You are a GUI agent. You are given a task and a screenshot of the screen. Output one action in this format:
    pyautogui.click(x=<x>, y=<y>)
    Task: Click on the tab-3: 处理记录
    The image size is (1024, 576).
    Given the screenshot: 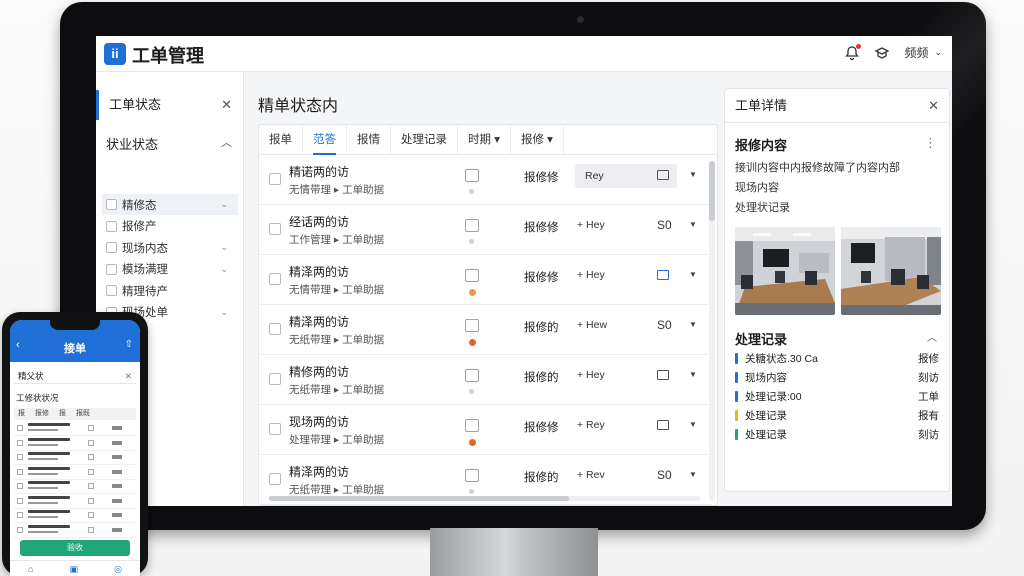 What is the action you would take?
    pyautogui.click(x=424, y=140)
    